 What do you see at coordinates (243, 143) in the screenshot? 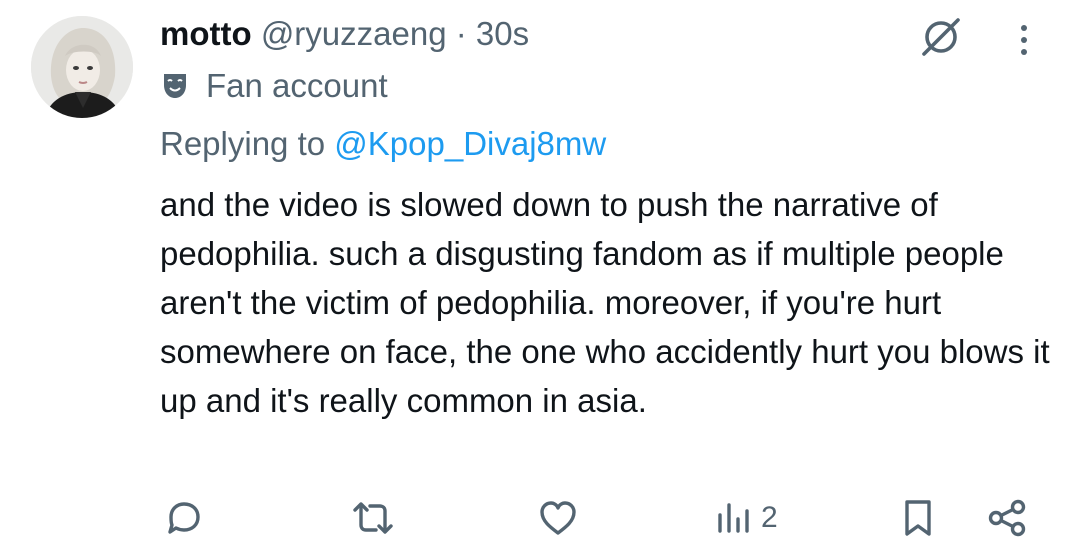
I see `reply-prefix: Replying to` at bounding box center [243, 143].